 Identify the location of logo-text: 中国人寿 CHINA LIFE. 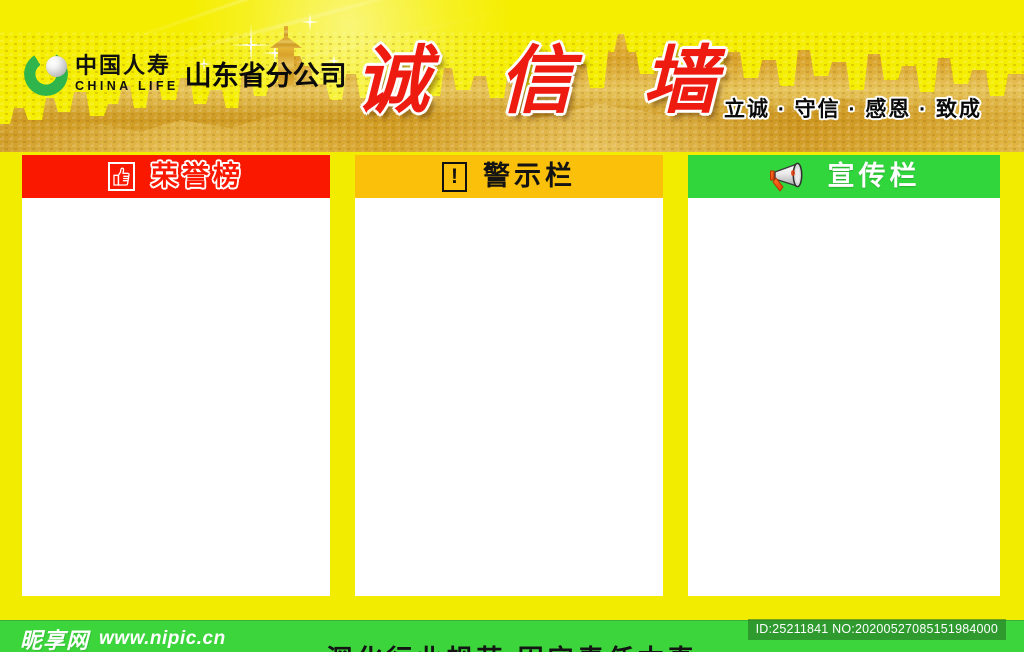
(127, 74).